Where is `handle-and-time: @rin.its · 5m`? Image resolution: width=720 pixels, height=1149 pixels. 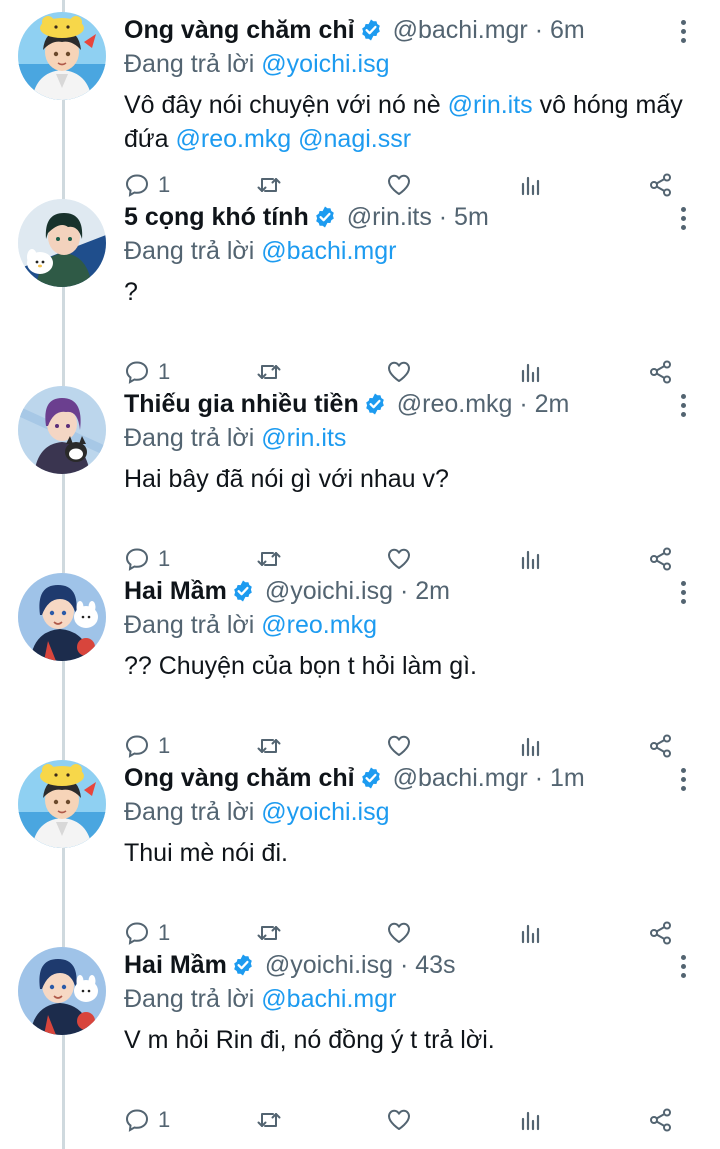 handle-and-time: @rin.its · 5m is located at coordinates (417, 217).